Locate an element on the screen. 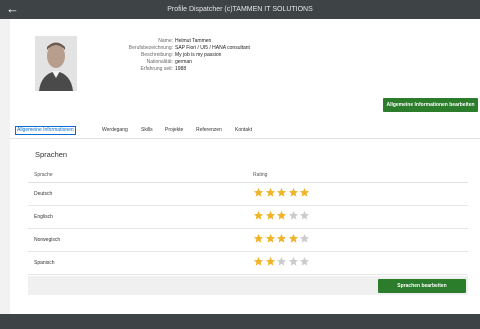  attr-description: Beschreibung: My job is my passion is located at coordinates (175, 55).